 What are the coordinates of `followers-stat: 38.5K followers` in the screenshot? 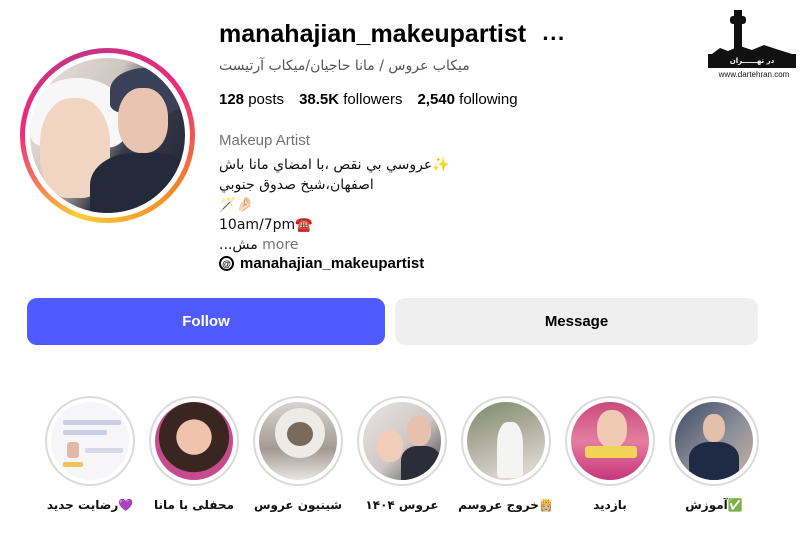 It's located at (350, 99).